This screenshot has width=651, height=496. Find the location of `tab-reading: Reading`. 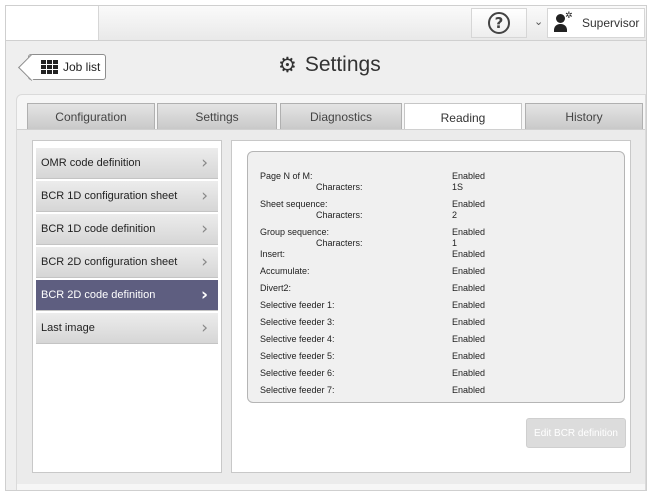

tab-reading: Reading is located at coordinates (463, 117).